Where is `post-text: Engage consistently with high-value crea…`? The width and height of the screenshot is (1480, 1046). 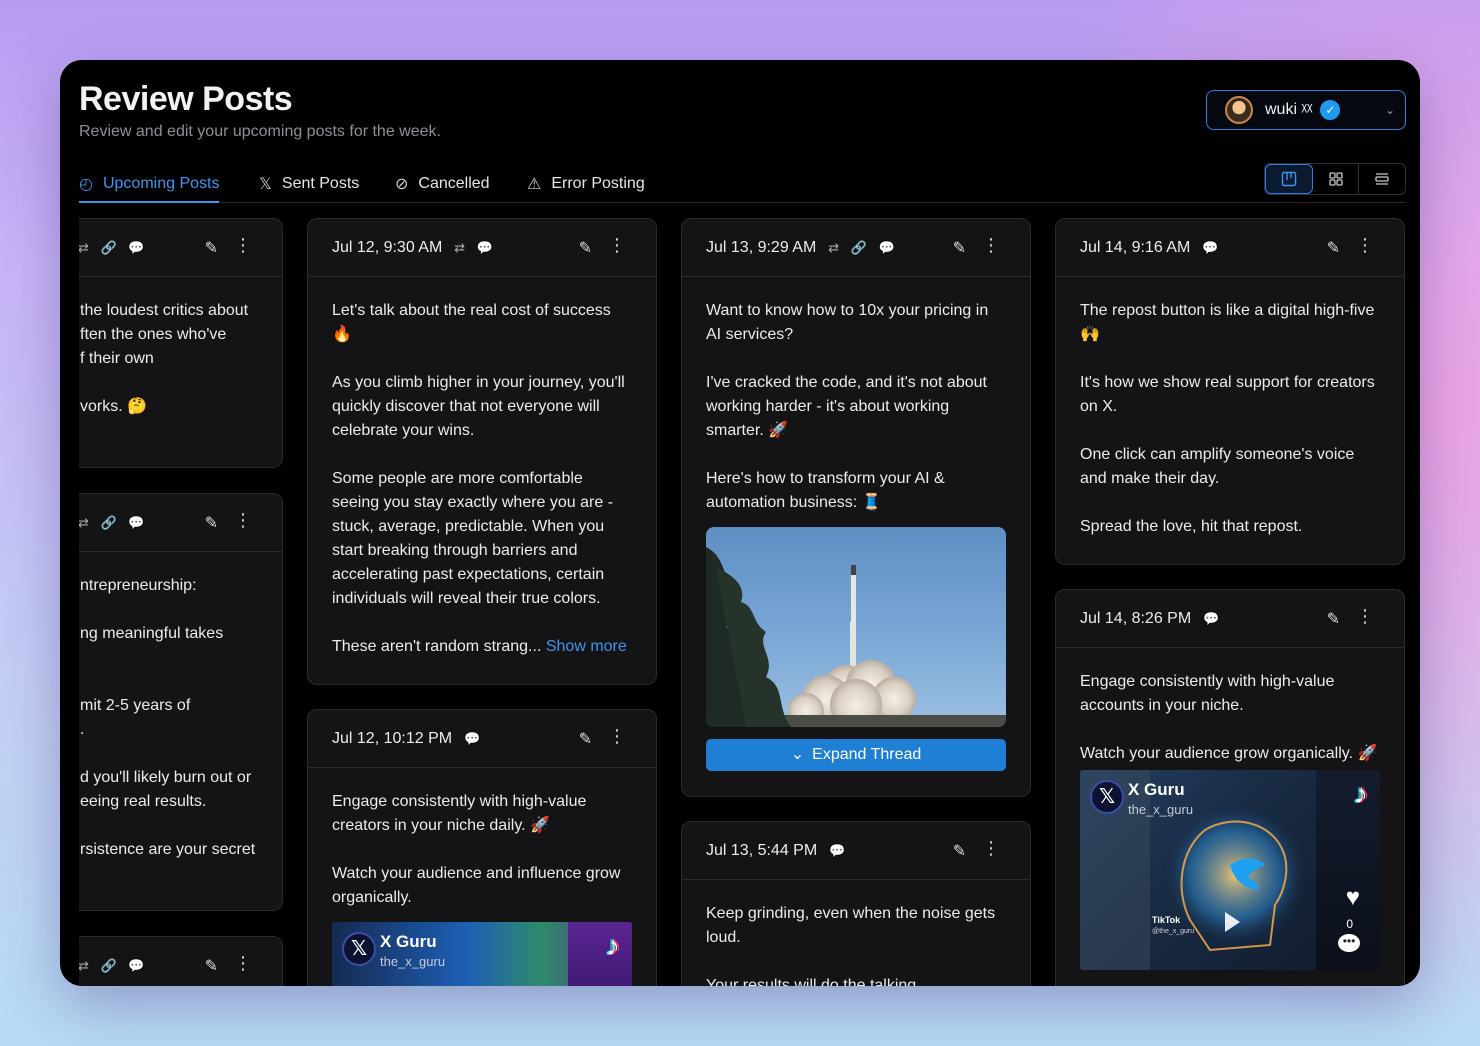
post-text: Engage consistently with high-value crea… is located at coordinates (482, 877).